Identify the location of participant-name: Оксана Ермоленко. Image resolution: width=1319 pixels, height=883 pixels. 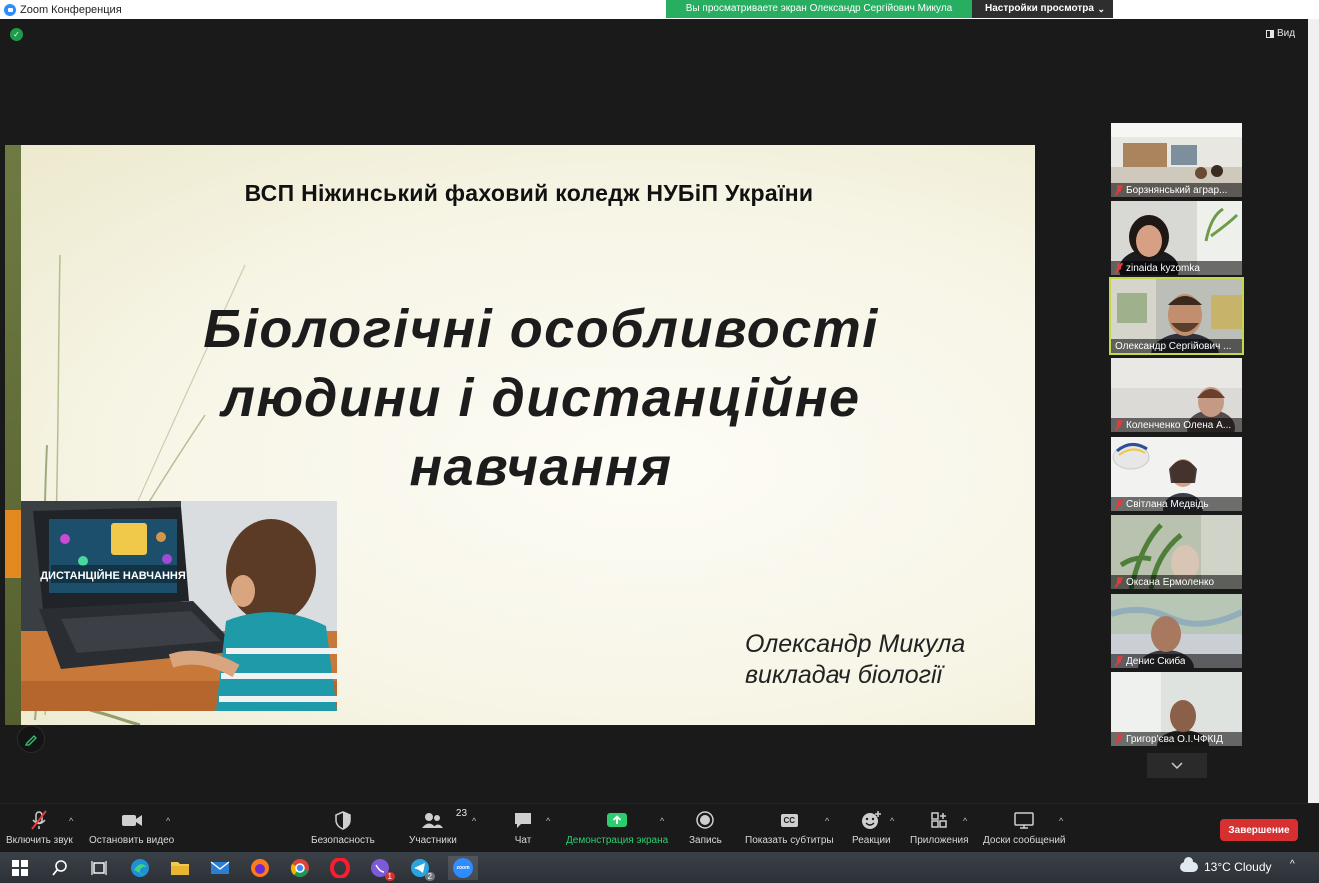
(1170, 582).